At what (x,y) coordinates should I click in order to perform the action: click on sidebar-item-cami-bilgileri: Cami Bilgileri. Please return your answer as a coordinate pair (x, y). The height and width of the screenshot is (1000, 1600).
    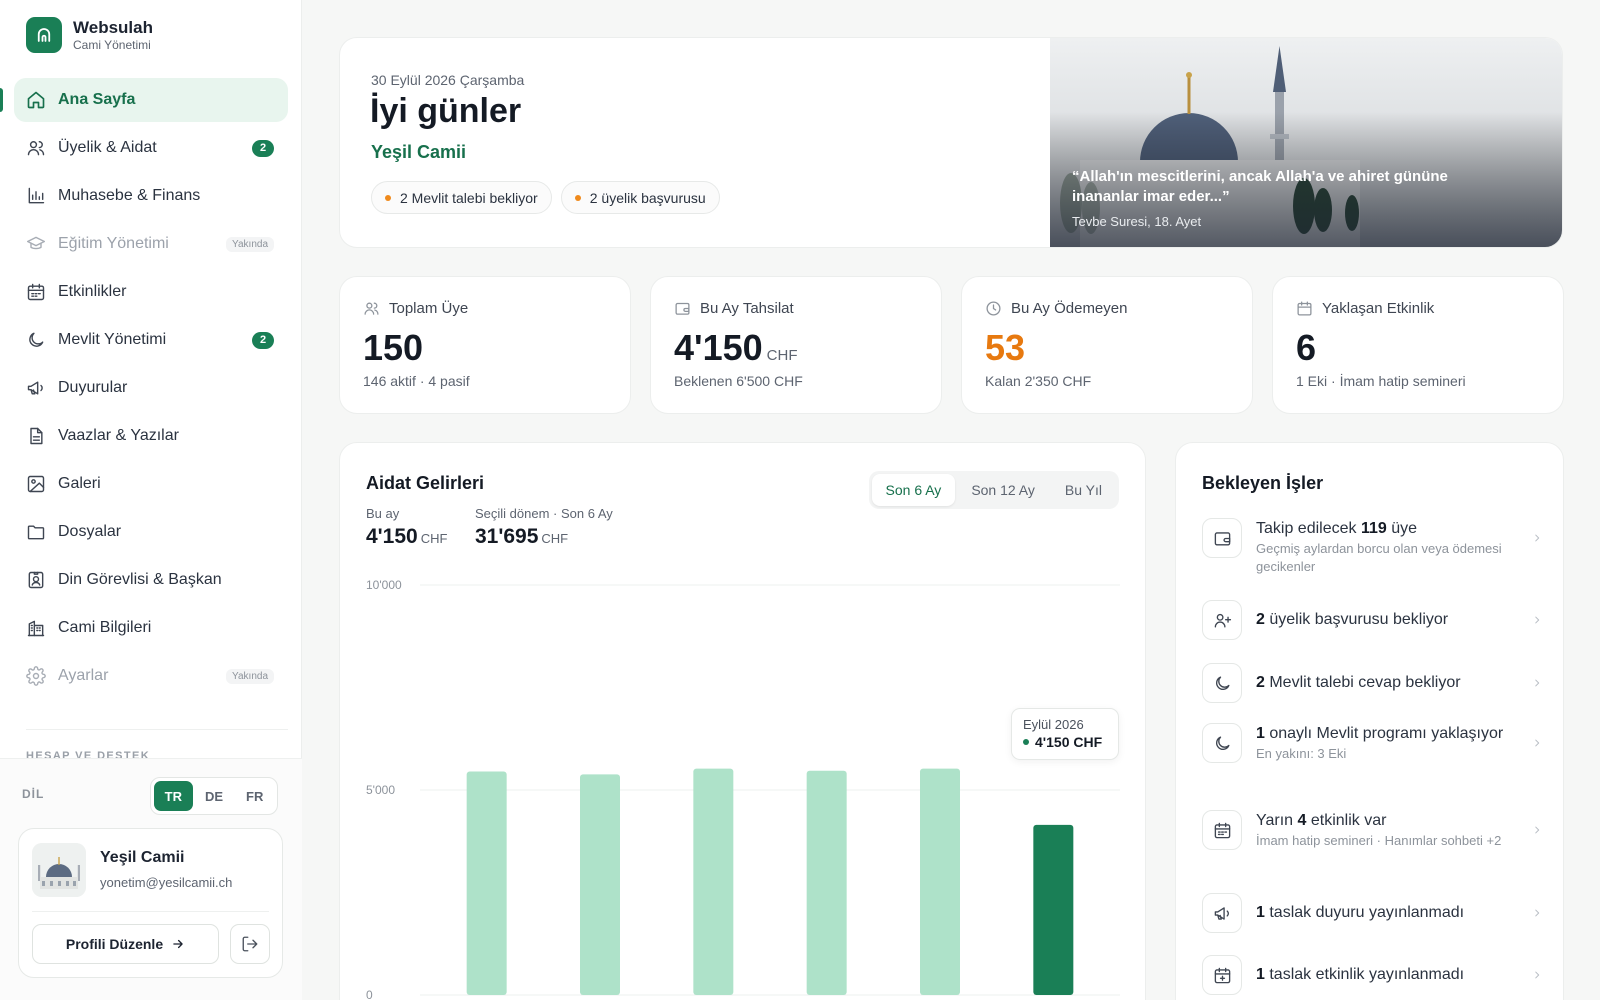
    Looking at the image, I should click on (151, 628).